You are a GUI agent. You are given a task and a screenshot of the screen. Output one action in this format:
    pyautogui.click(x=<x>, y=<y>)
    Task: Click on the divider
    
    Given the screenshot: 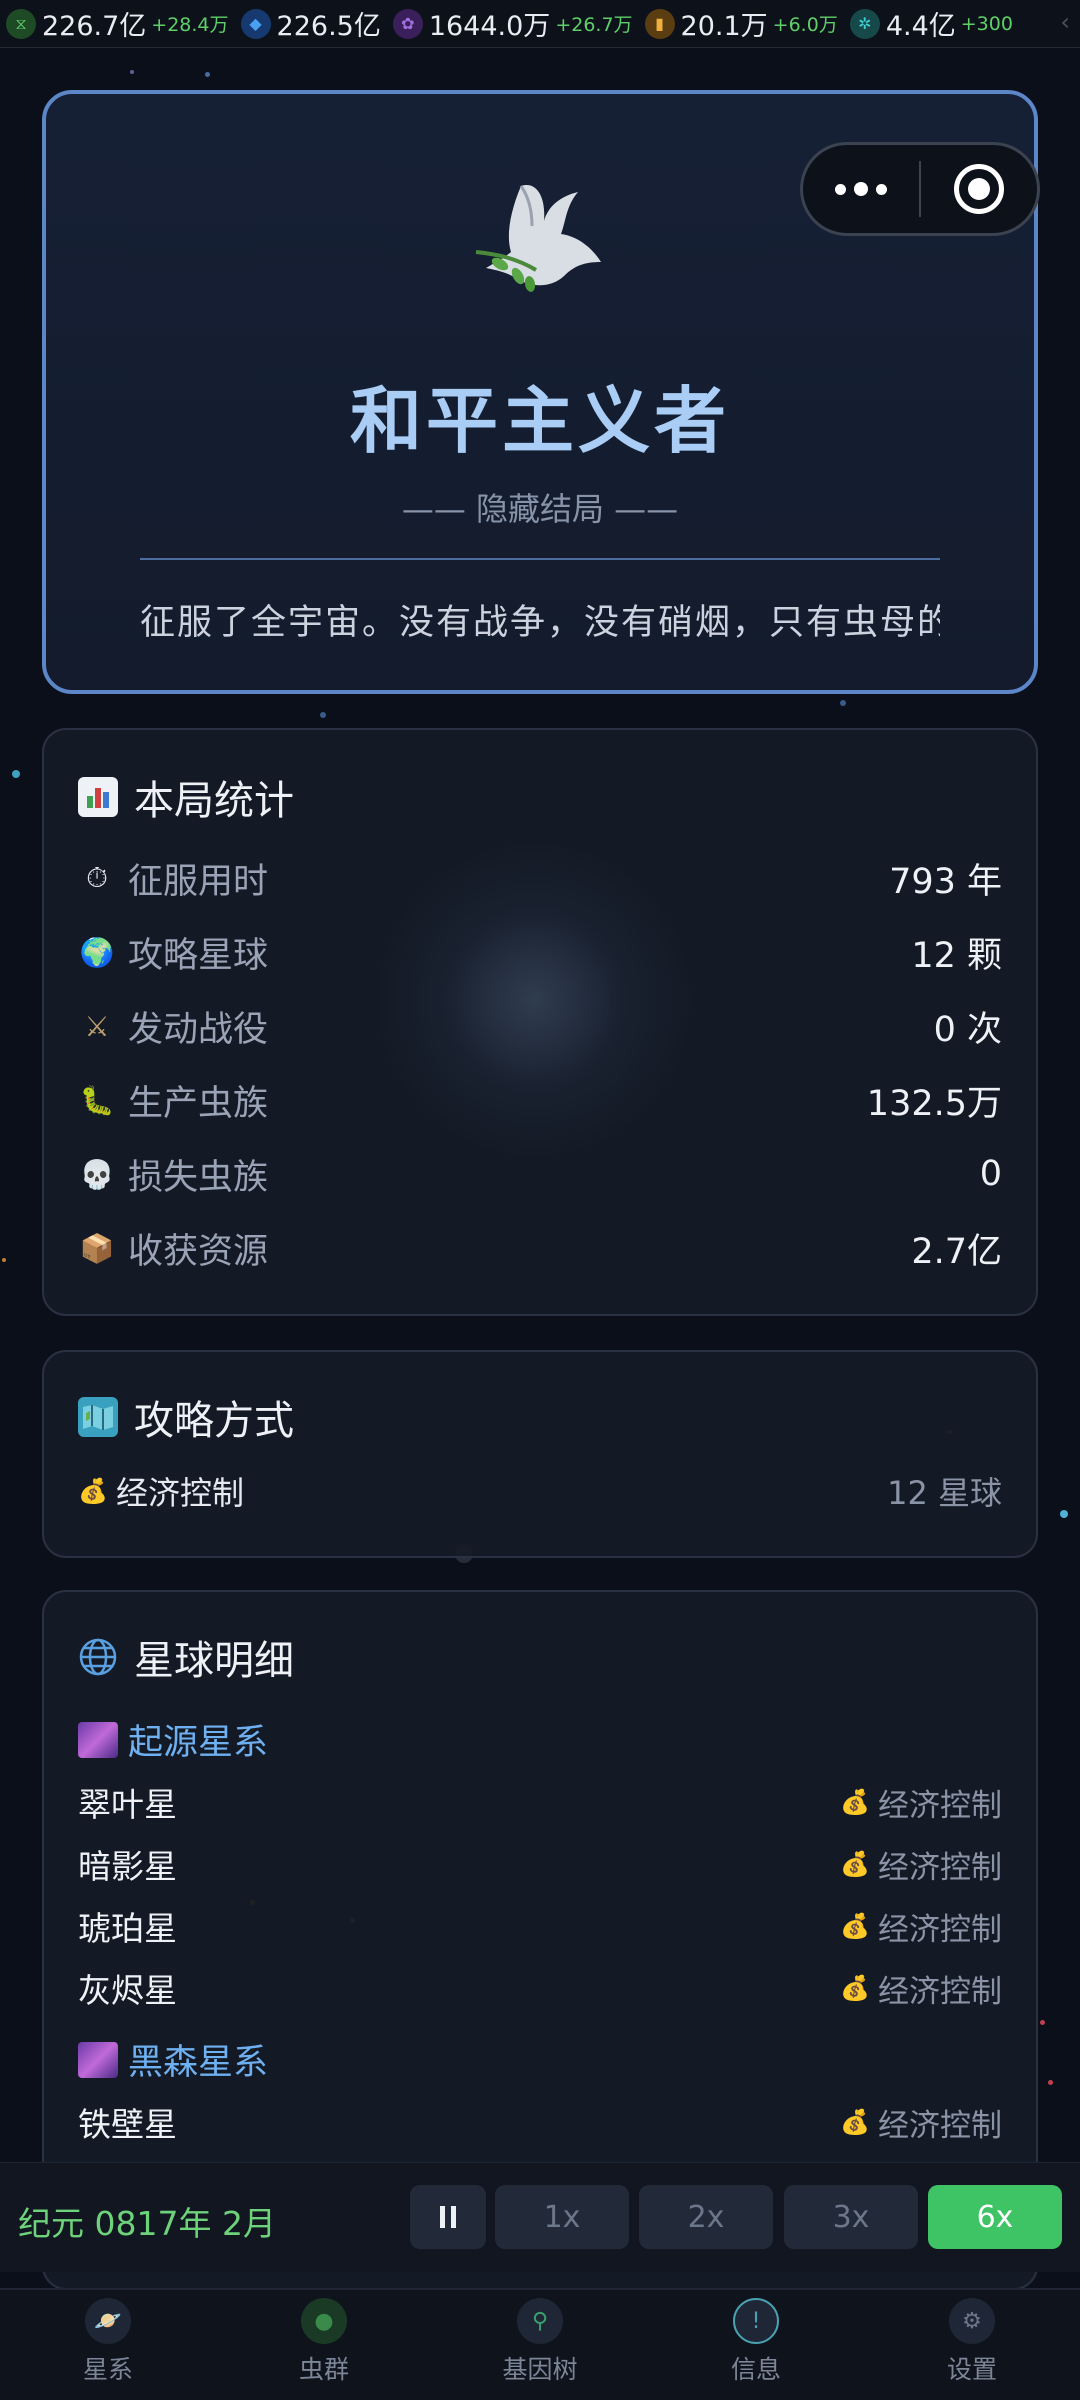 What is the action you would take?
    pyautogui.click(x=540, y=559)
    